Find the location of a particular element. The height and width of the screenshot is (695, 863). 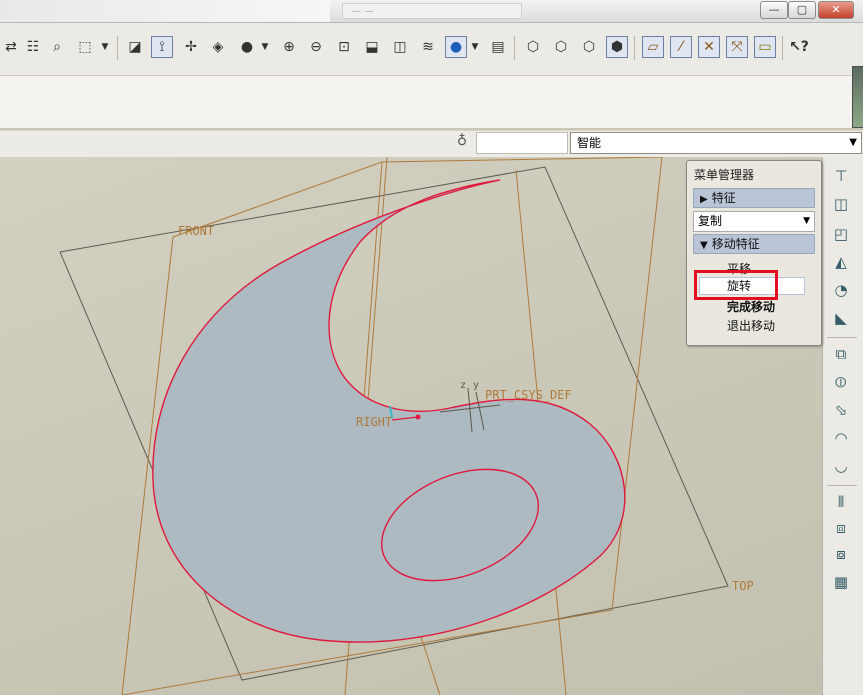

datum-plane-tool-icon: ⊤ is located at coordinates (841, 176).